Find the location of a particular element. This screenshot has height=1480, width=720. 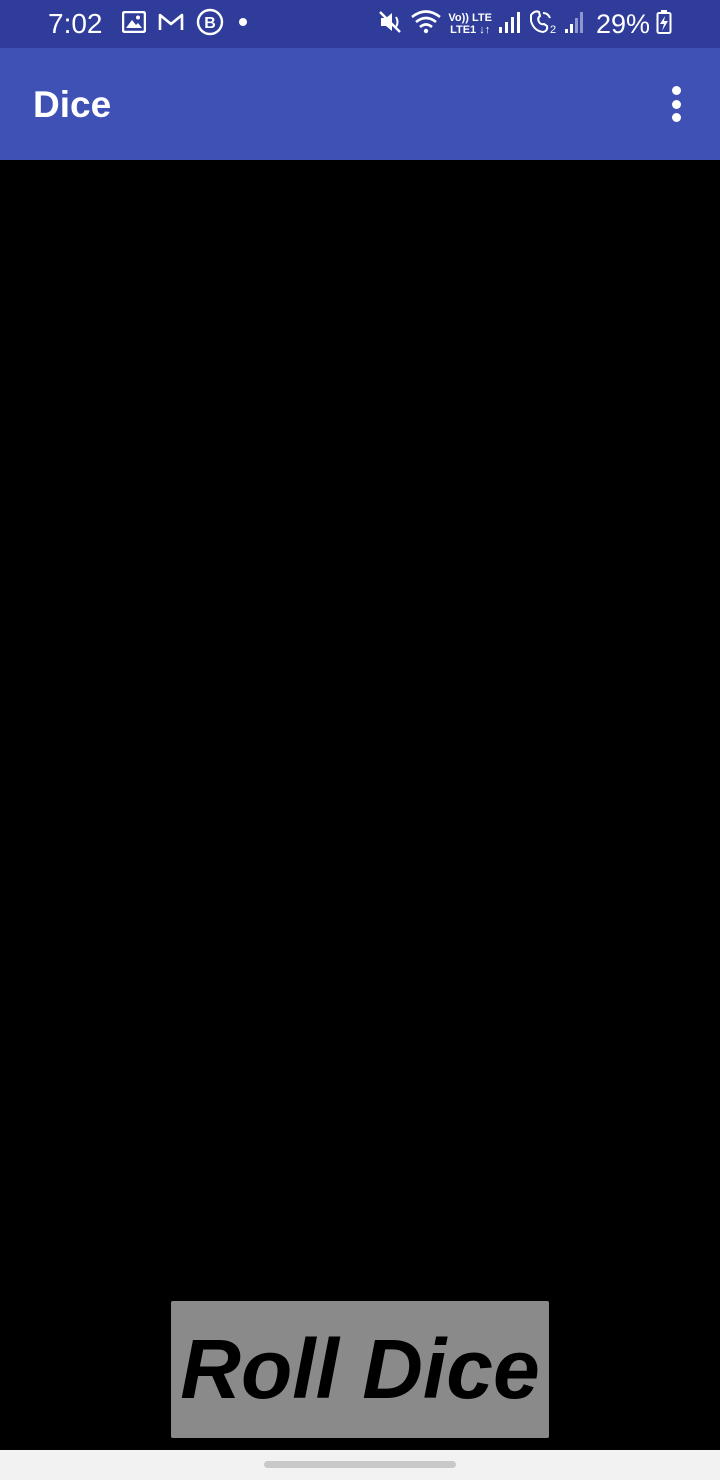

svg-text: 2 is located at coordinates (553, 29).